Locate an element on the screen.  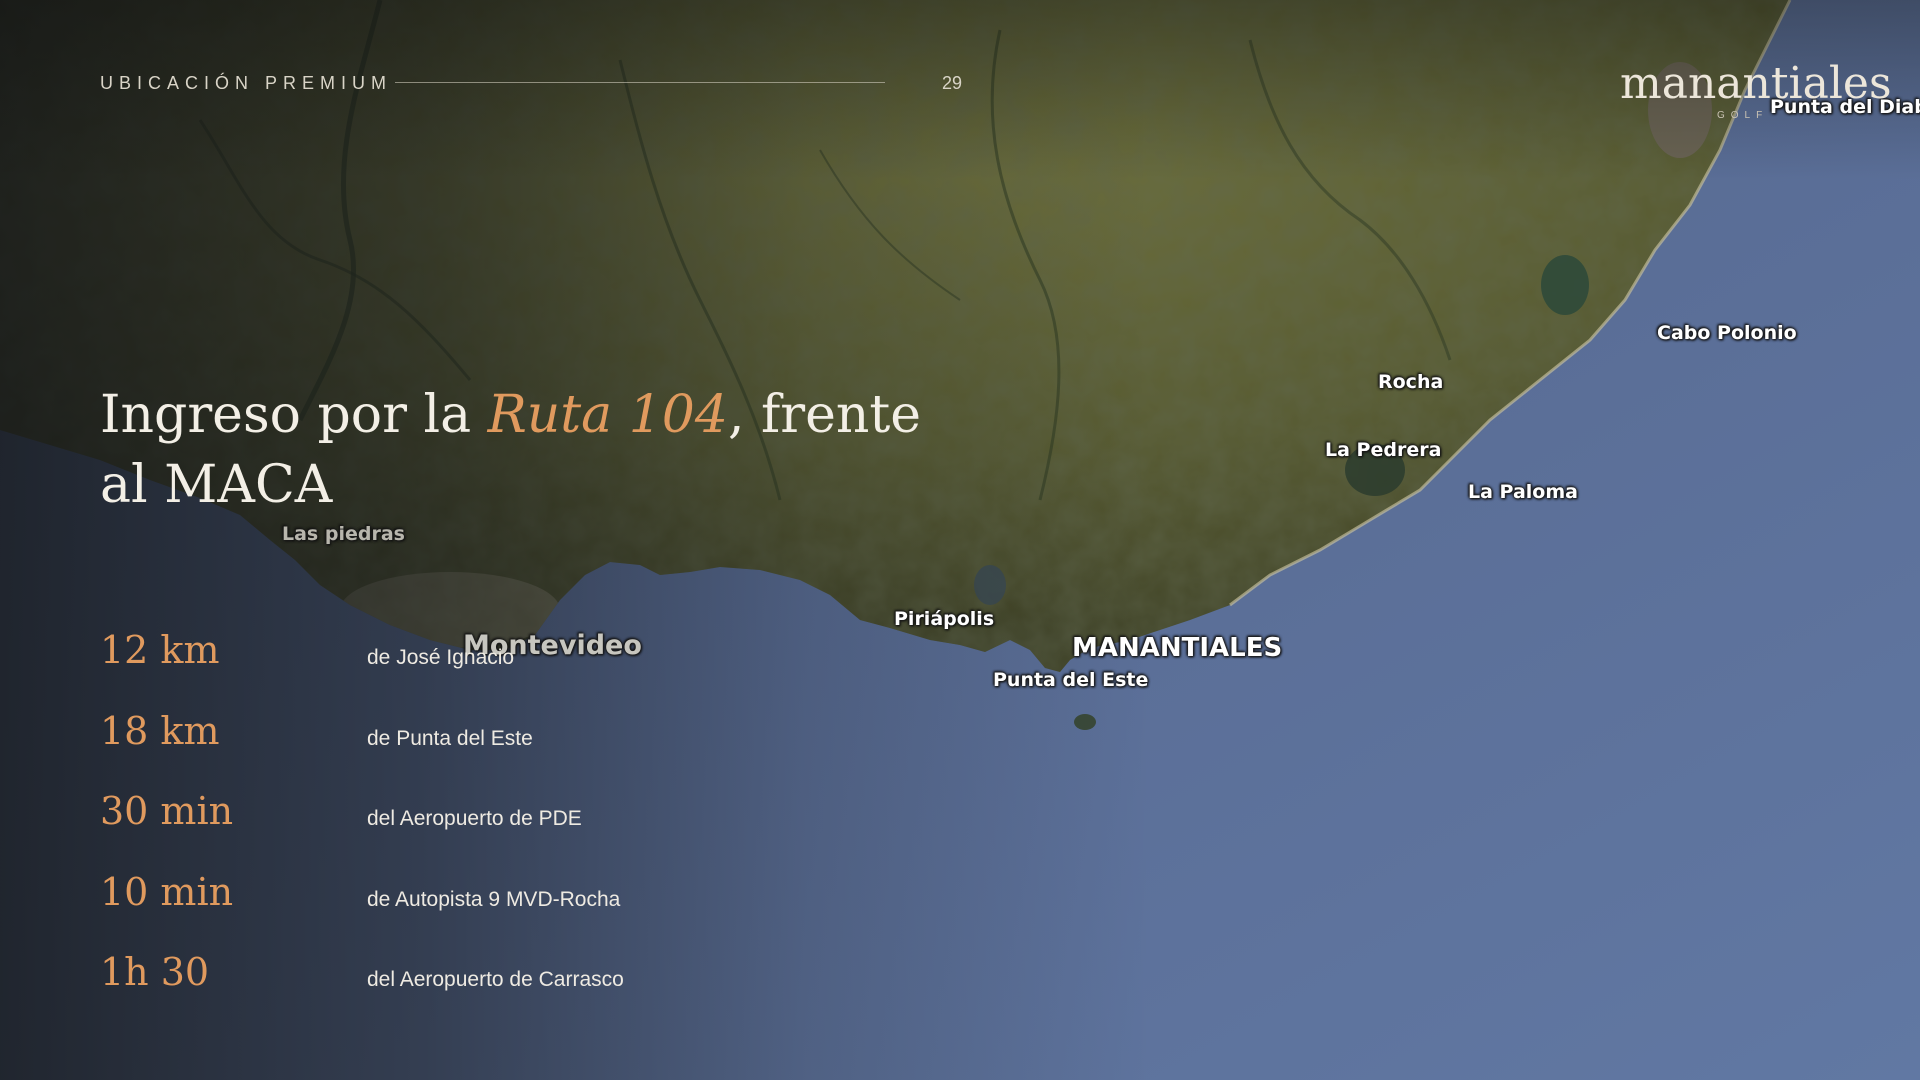
logo-subtitle: GOLF is located at coordinates (1743, 115).